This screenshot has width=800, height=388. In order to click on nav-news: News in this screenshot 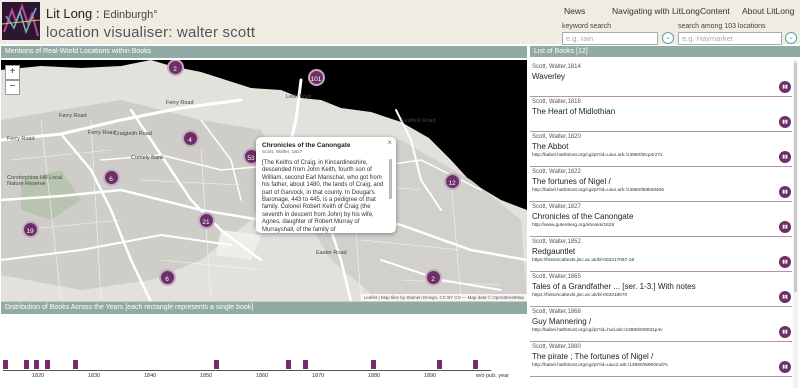, I will do `click(574, 11)`.